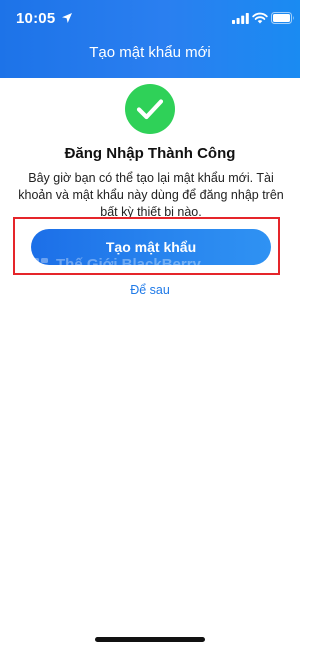 Image resolution: width=320 pixels, height=650 pixels. What do you see at coordinates (150, 153) in the screenshot?
I see `success-title: Đăng Nhập Thành Công` at bounding box center [150, 153].